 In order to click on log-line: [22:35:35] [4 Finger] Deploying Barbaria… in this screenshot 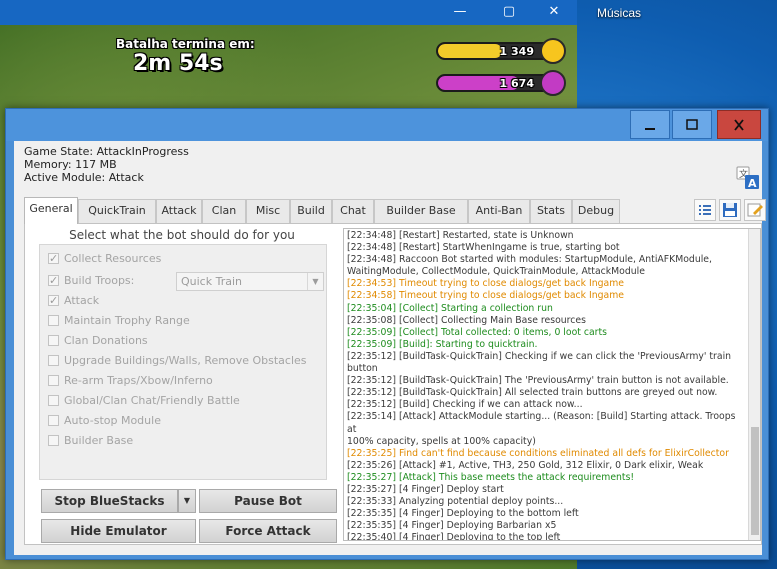, I will do `click(452, 526)`.